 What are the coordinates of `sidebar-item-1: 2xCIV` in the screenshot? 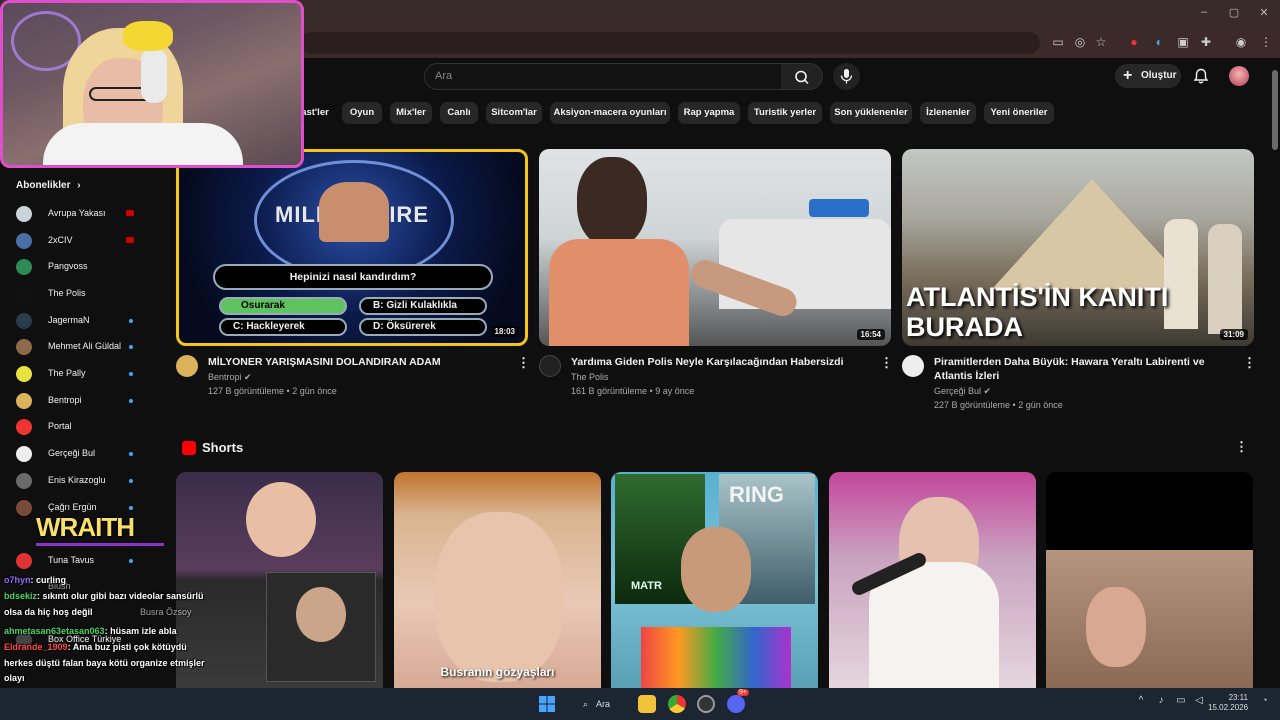 It's located at (78, 240).